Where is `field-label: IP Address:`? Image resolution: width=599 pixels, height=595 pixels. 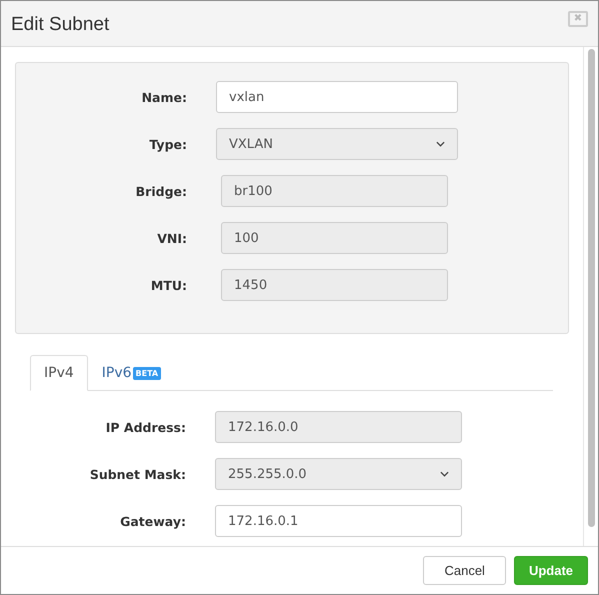 field-label: IP Address: is located at coordinates (145, 427).